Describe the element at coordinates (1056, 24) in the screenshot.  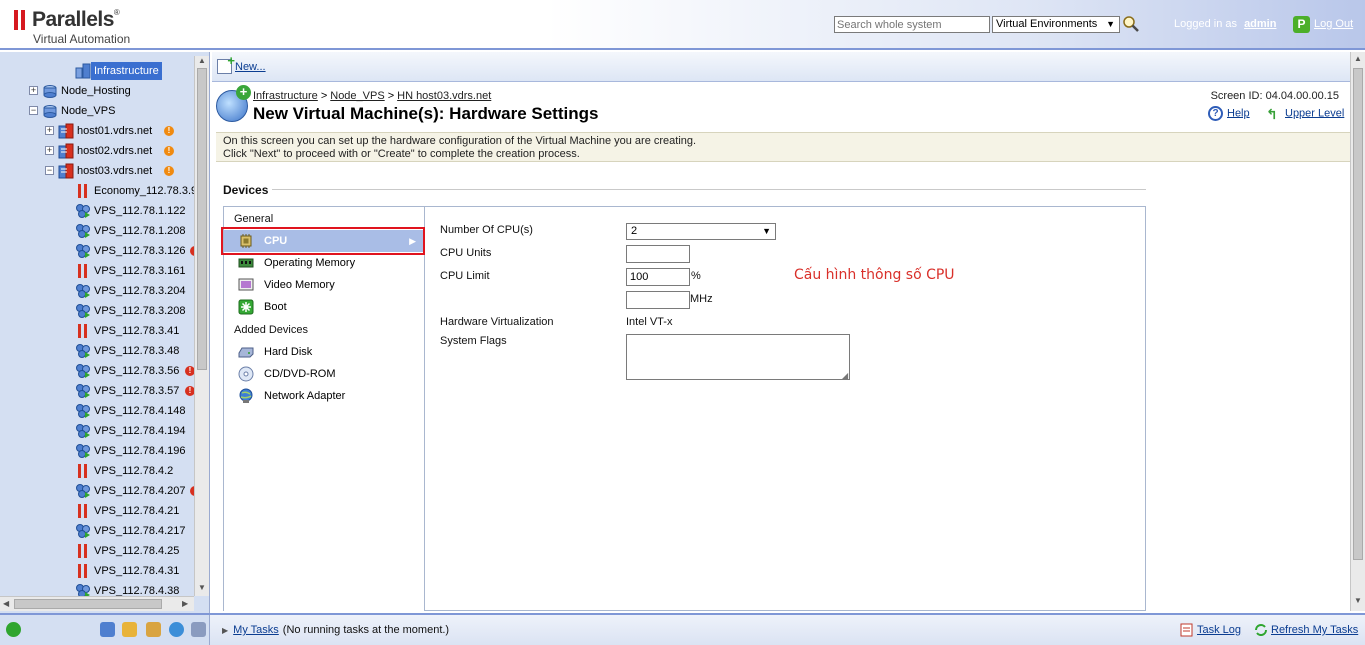
I see `search-scope-select: Virtual Environments ▼` at that location.